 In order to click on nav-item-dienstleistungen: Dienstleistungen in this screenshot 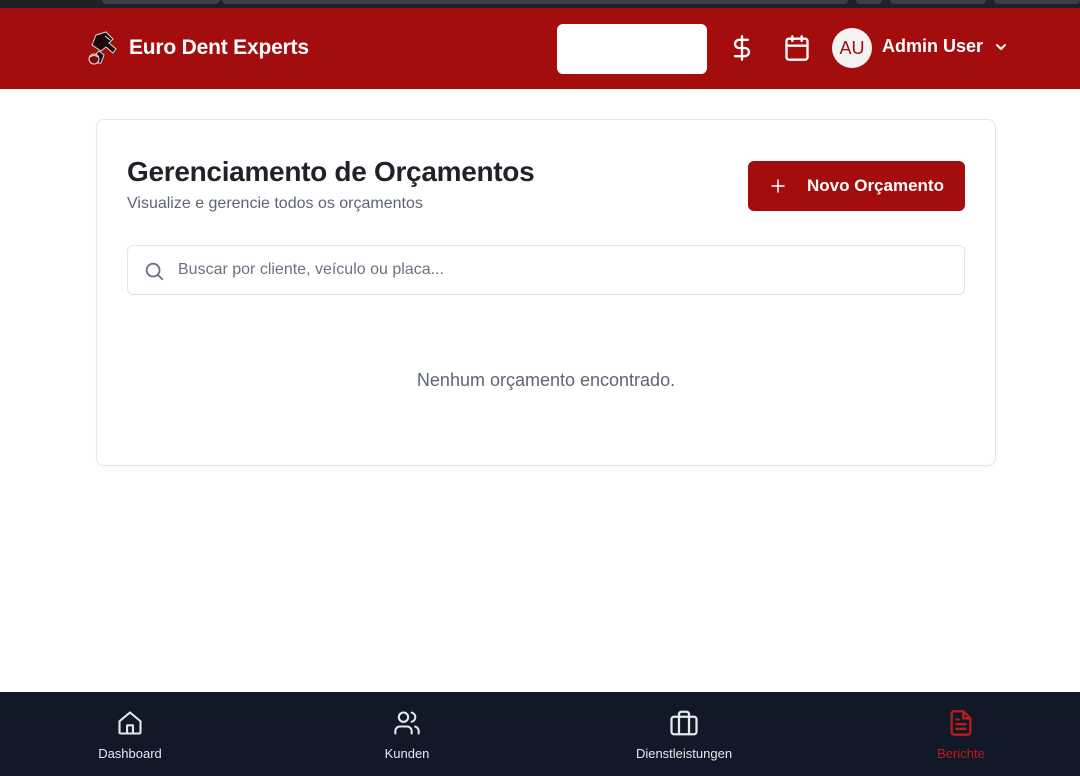, I will do `click(684, 734)`.